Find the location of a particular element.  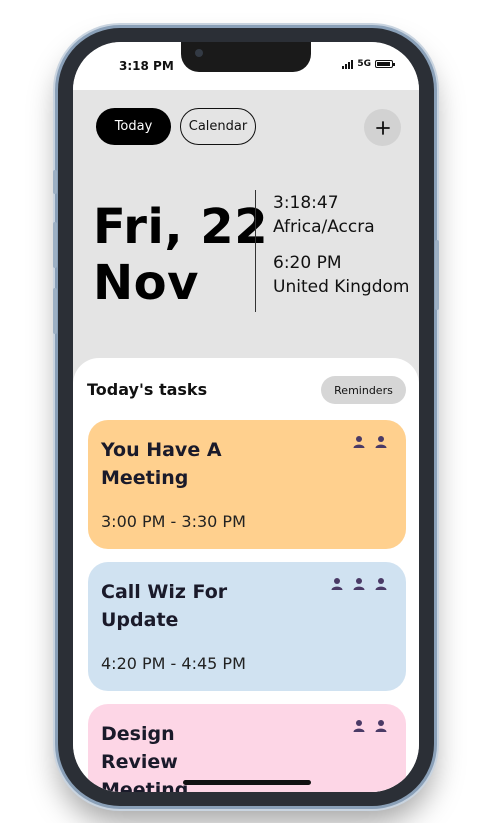

date-day: Fri, 22 is located at coordinates (181, 227).